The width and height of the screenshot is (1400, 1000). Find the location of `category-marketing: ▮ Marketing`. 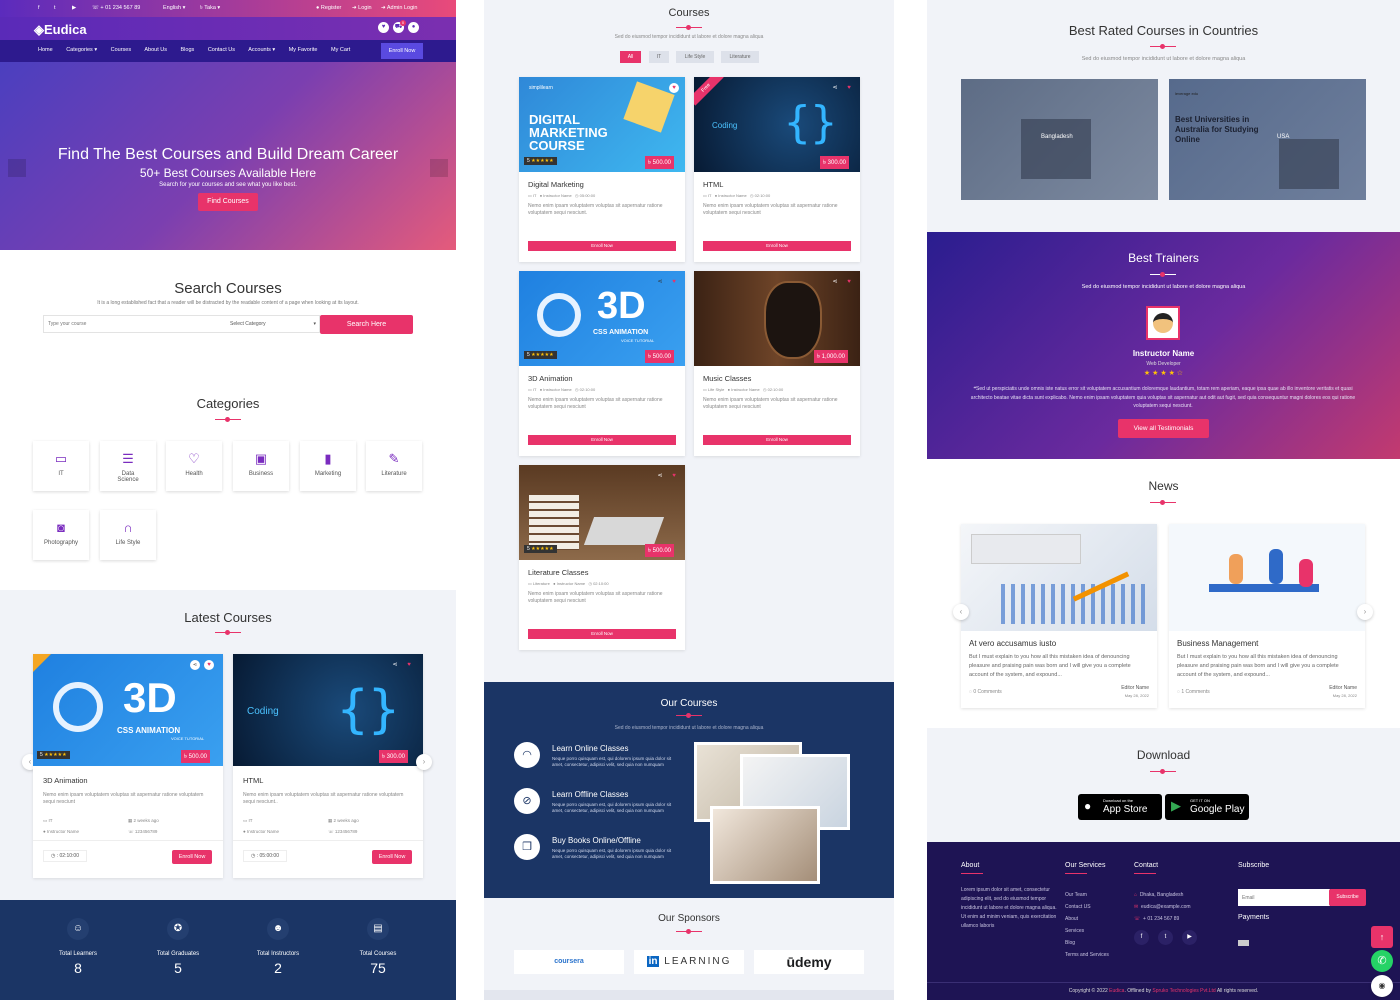

category-marketing: ▮ Marketing is located at coordinates (328, 466).